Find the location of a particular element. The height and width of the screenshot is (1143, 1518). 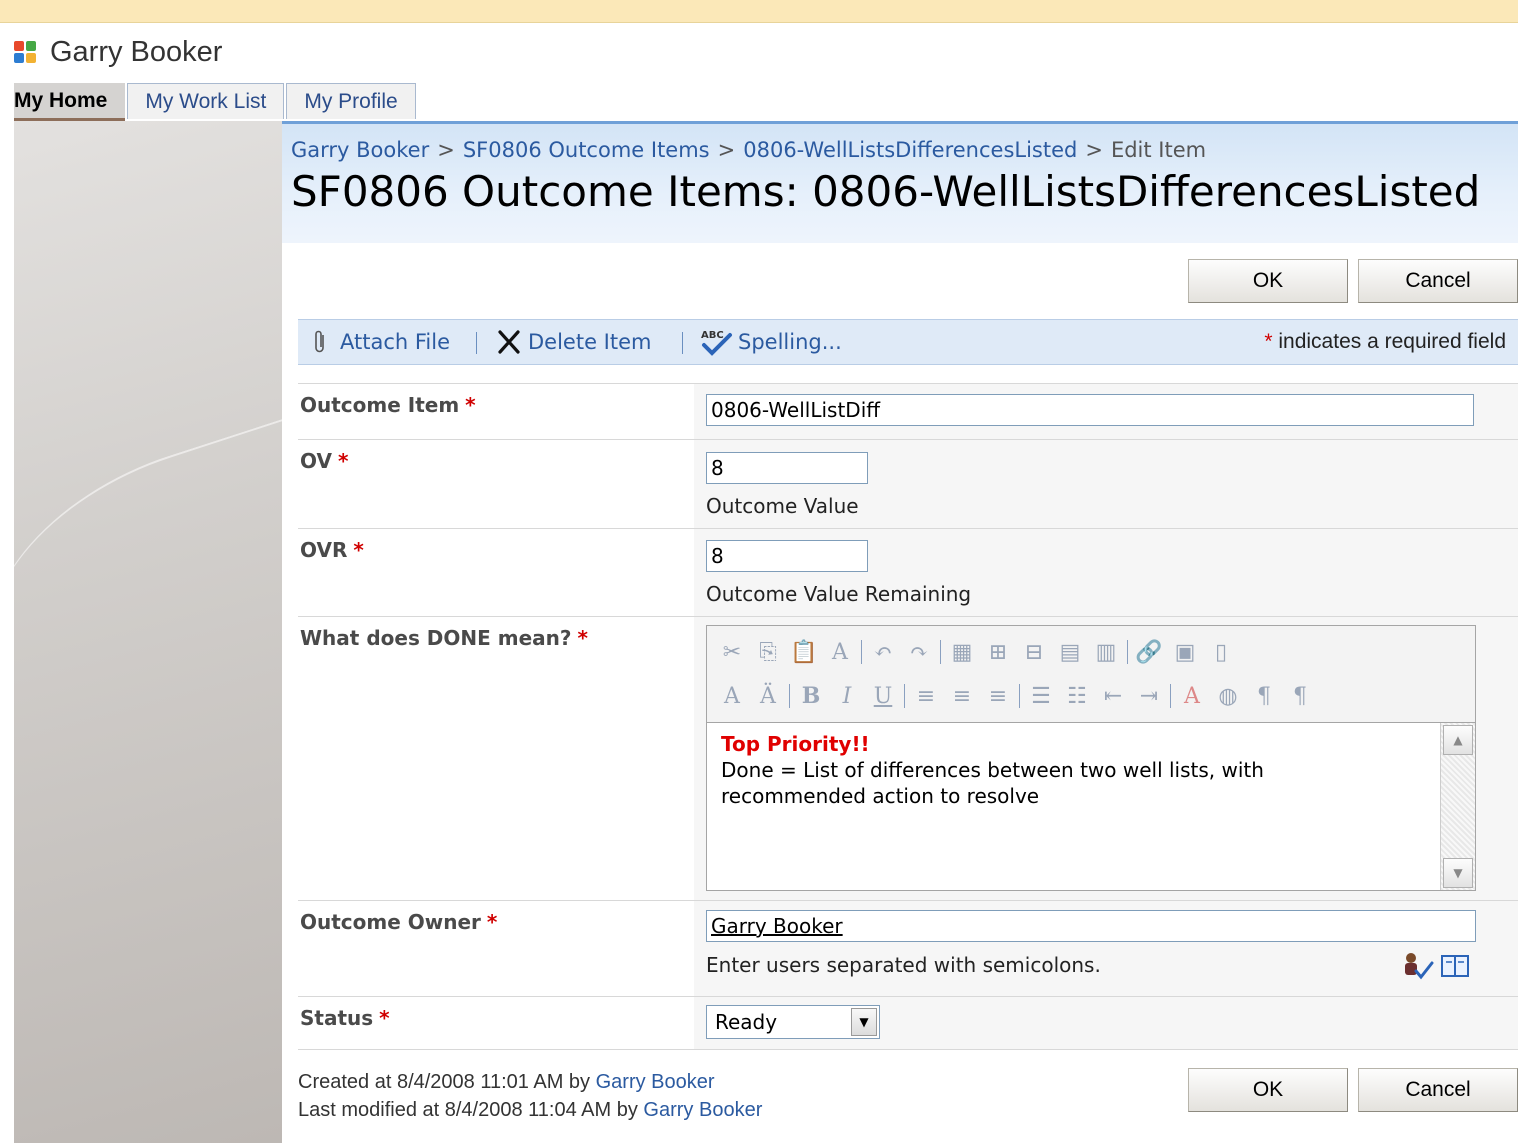

priority-text: Top Priority!! is located at coordinates (795, 744).